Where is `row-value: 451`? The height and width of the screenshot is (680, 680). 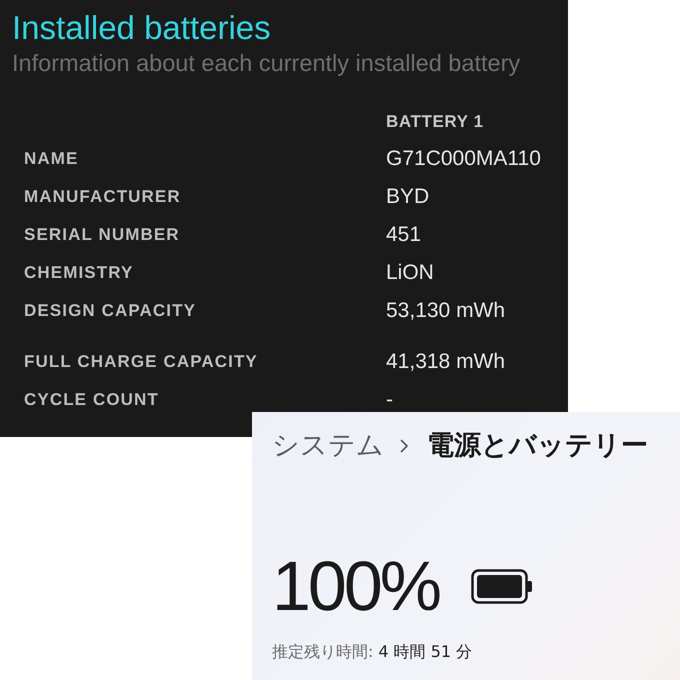
row-value: 451 is located at coordinates (404, 235).